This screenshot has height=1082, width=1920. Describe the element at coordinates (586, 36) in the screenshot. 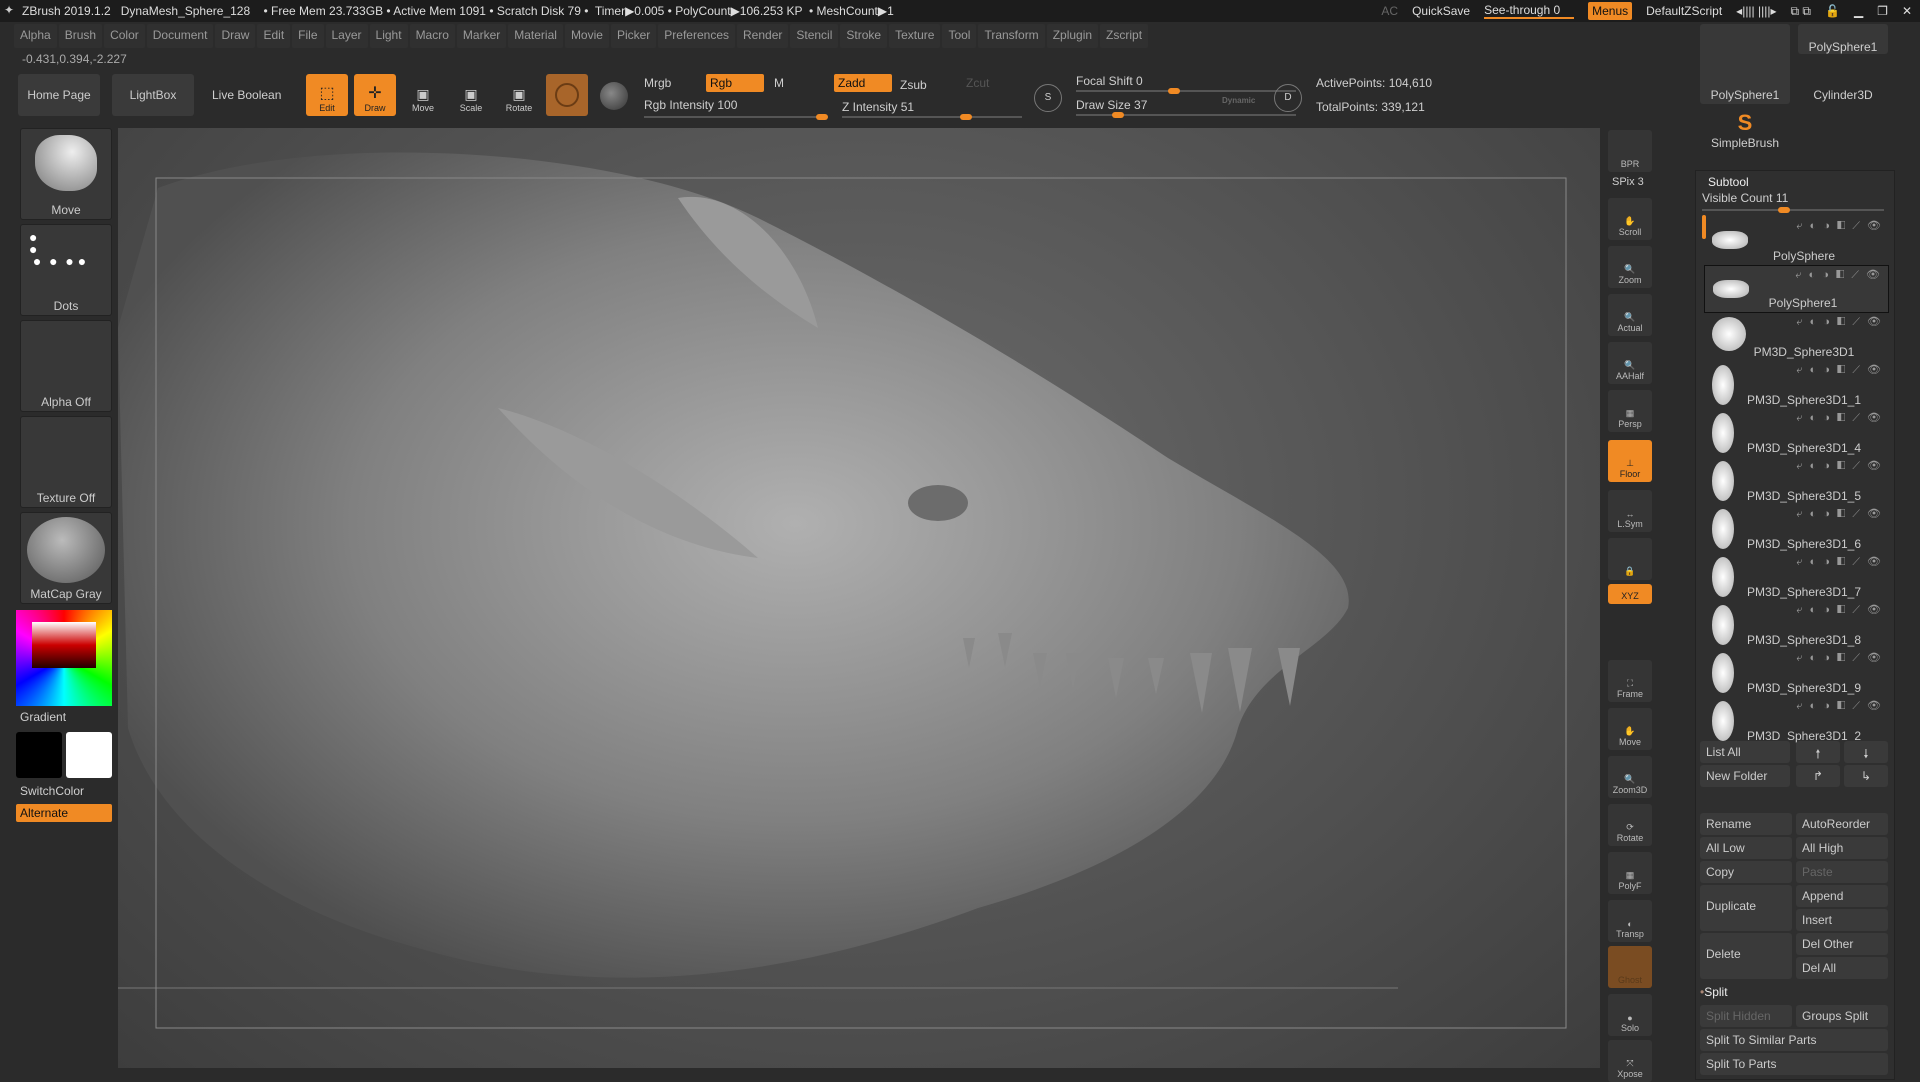

I see `menu-movie: Movie` at that location.